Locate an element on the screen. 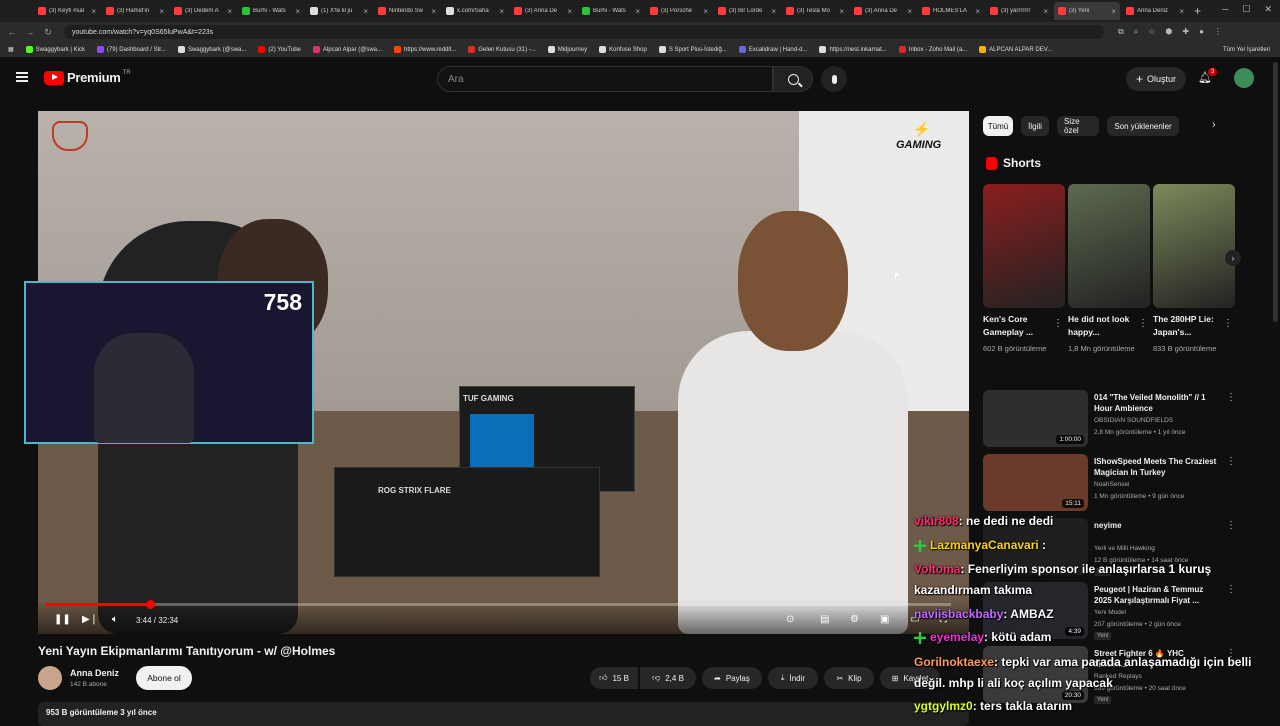  bookmark-item: Konfuse Shop is located at coordinates (623, 49).